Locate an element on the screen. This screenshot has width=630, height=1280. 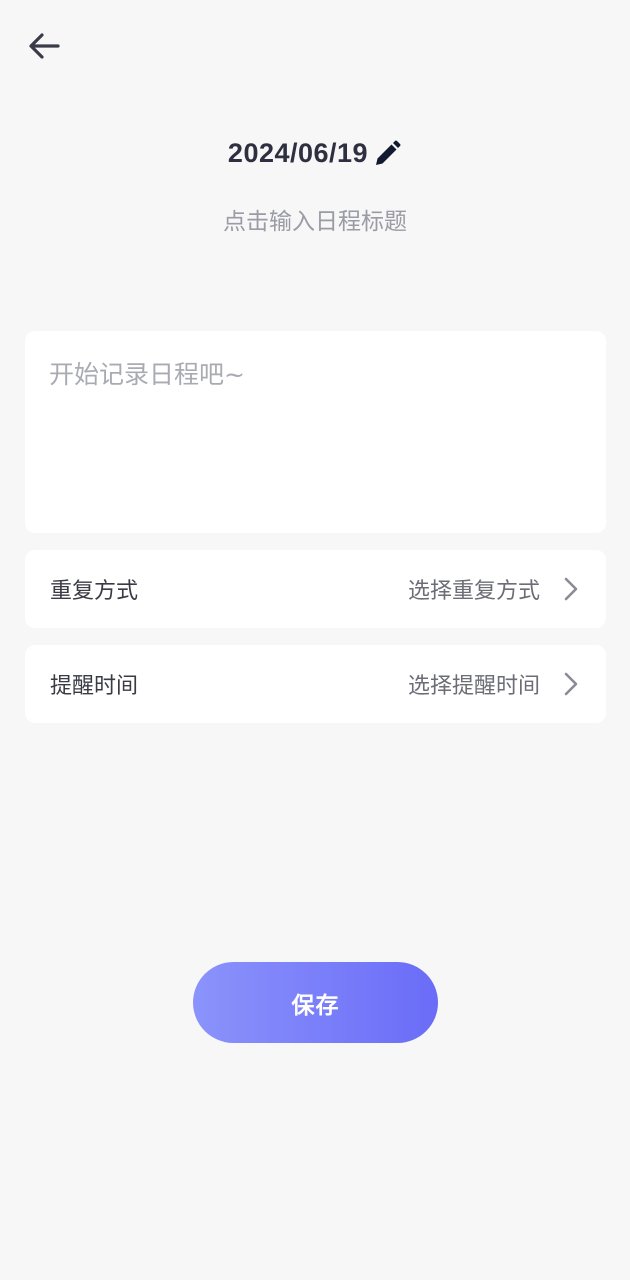
arrow-left-icon is located at coordinates (44, 46).